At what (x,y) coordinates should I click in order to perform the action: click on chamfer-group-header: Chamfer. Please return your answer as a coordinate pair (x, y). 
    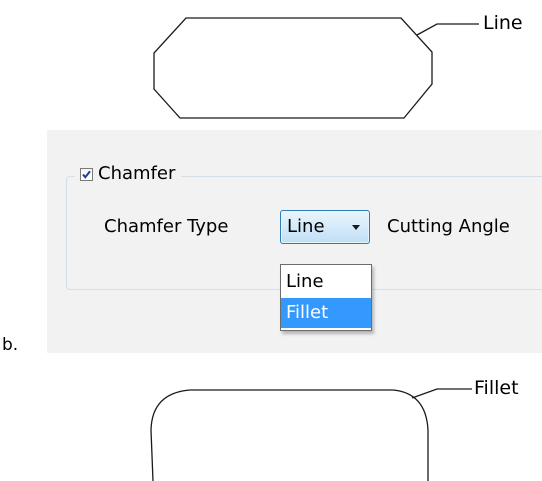
    Looking at the image, I should click on (128, 174).